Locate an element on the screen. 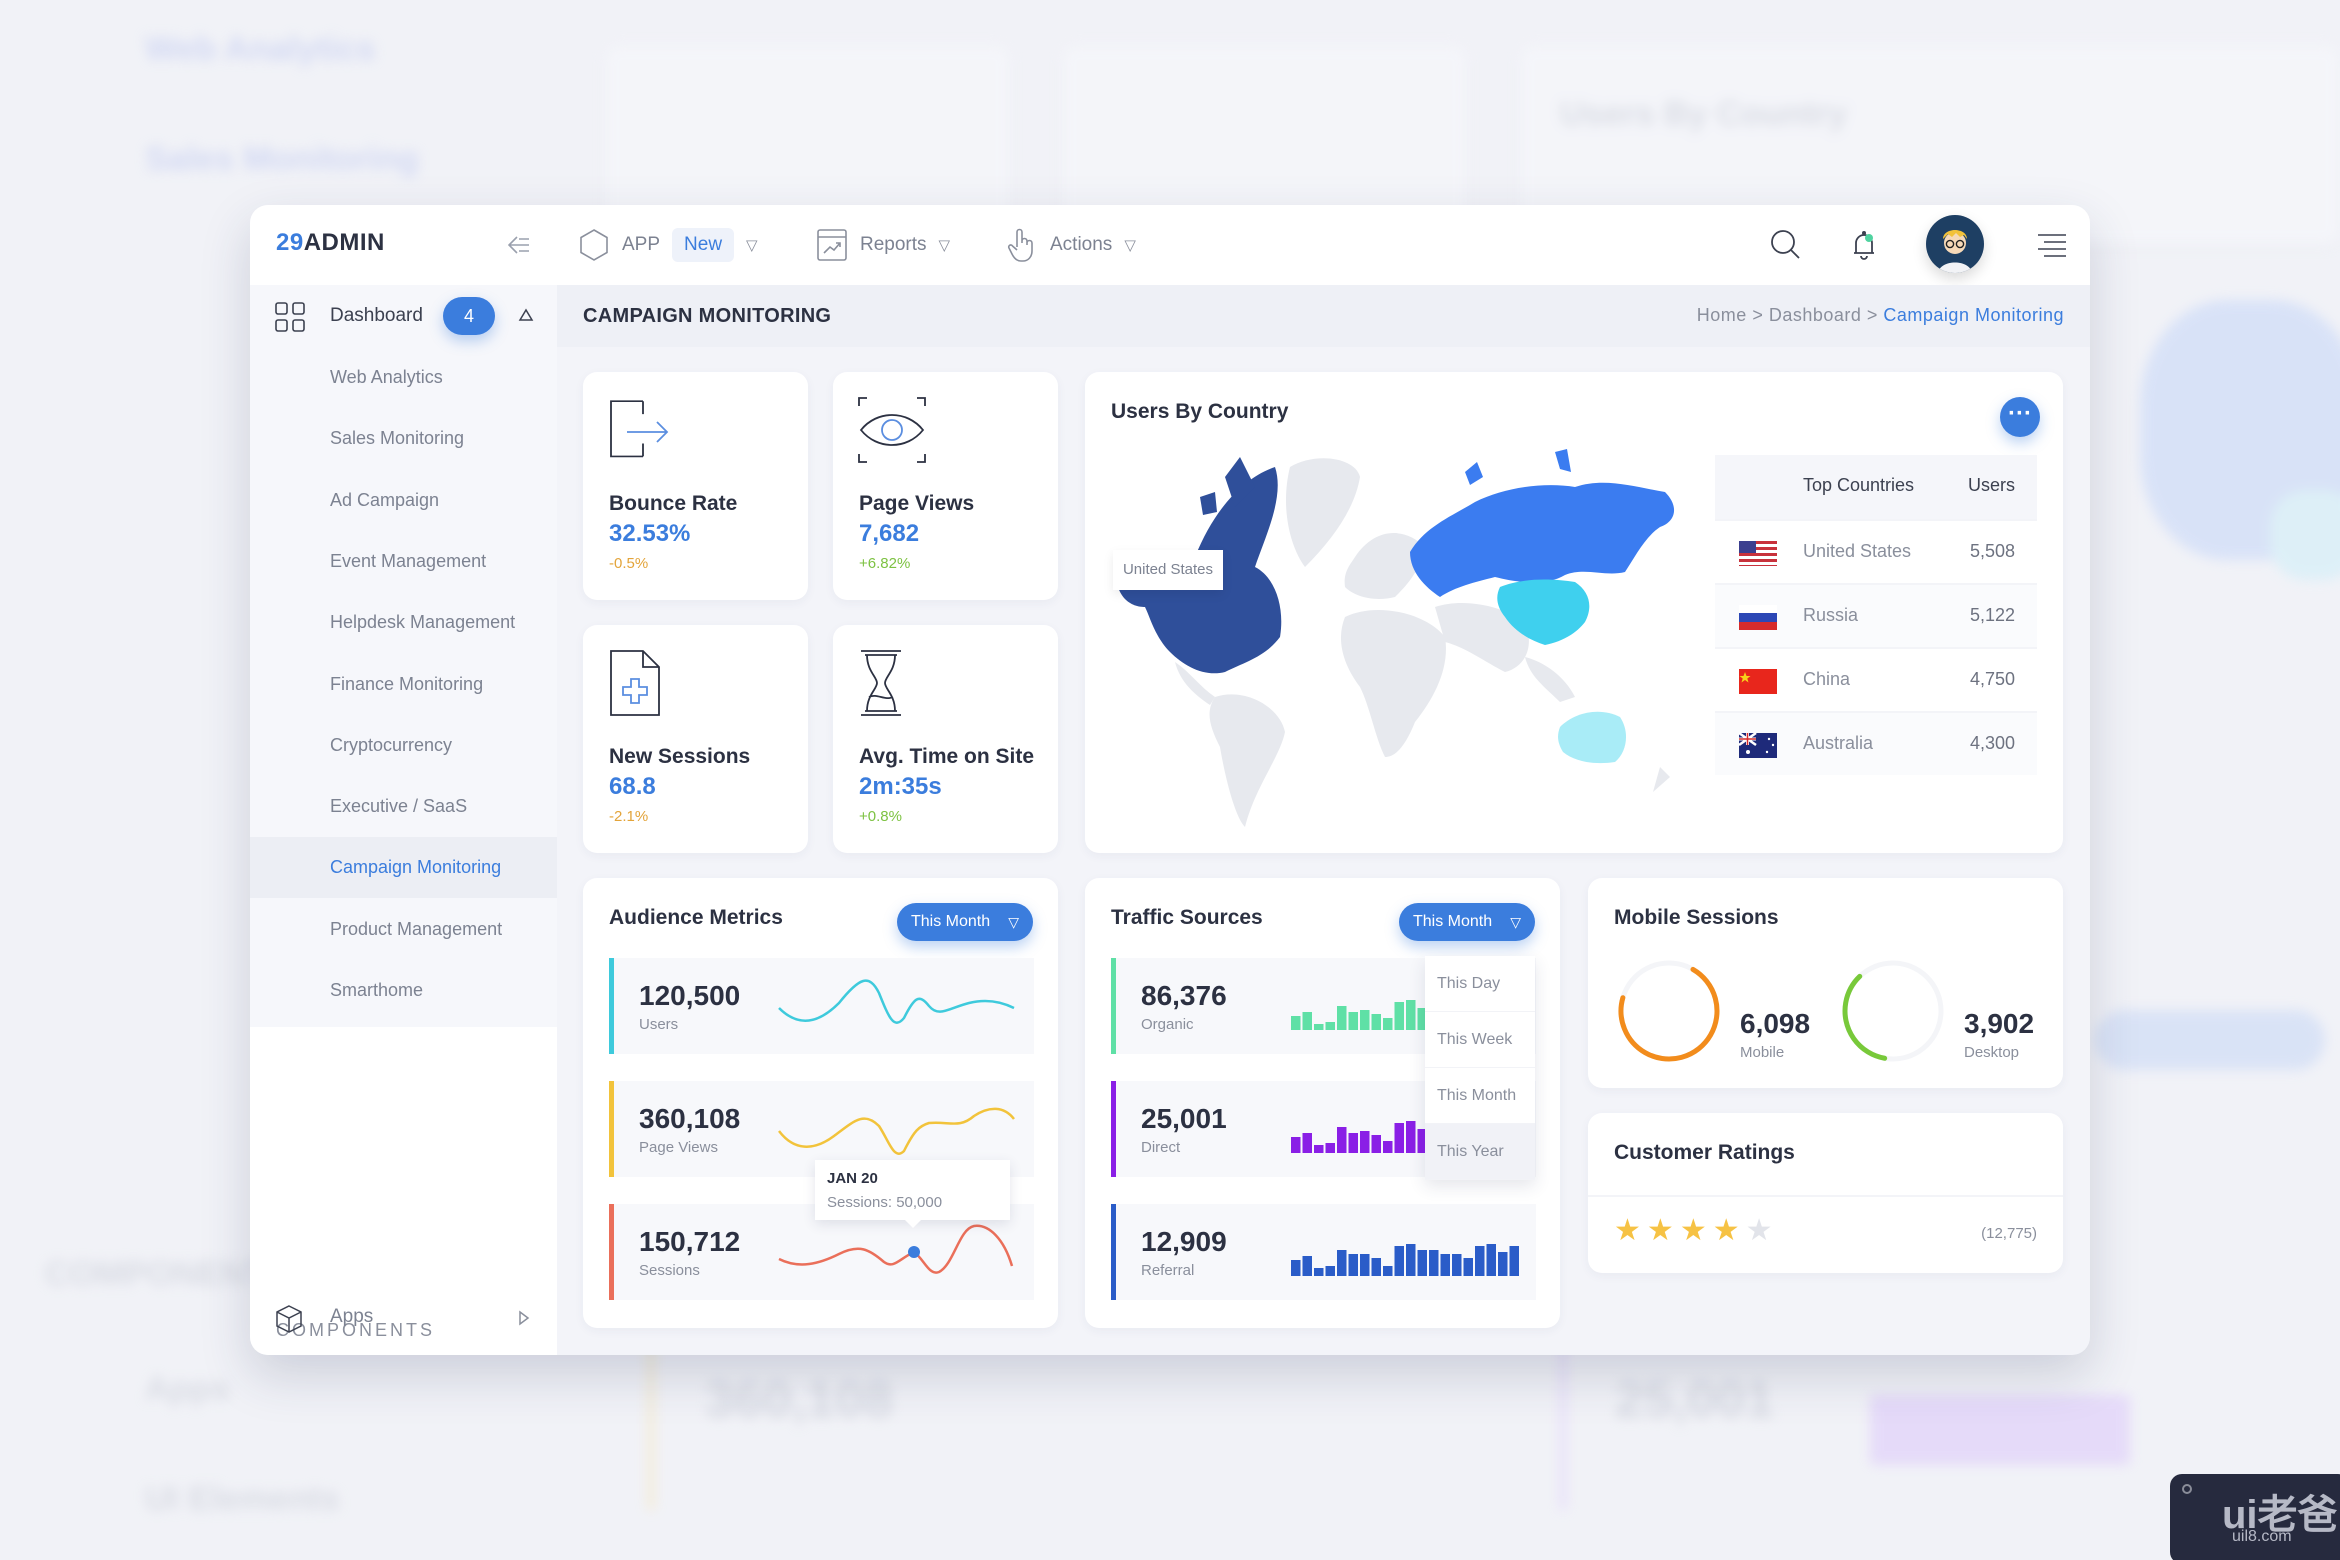 Image resolution: width=2340 pixels, height=1560 pixels. dropdown-option: This Month is located at coordinates (1480, 1096).